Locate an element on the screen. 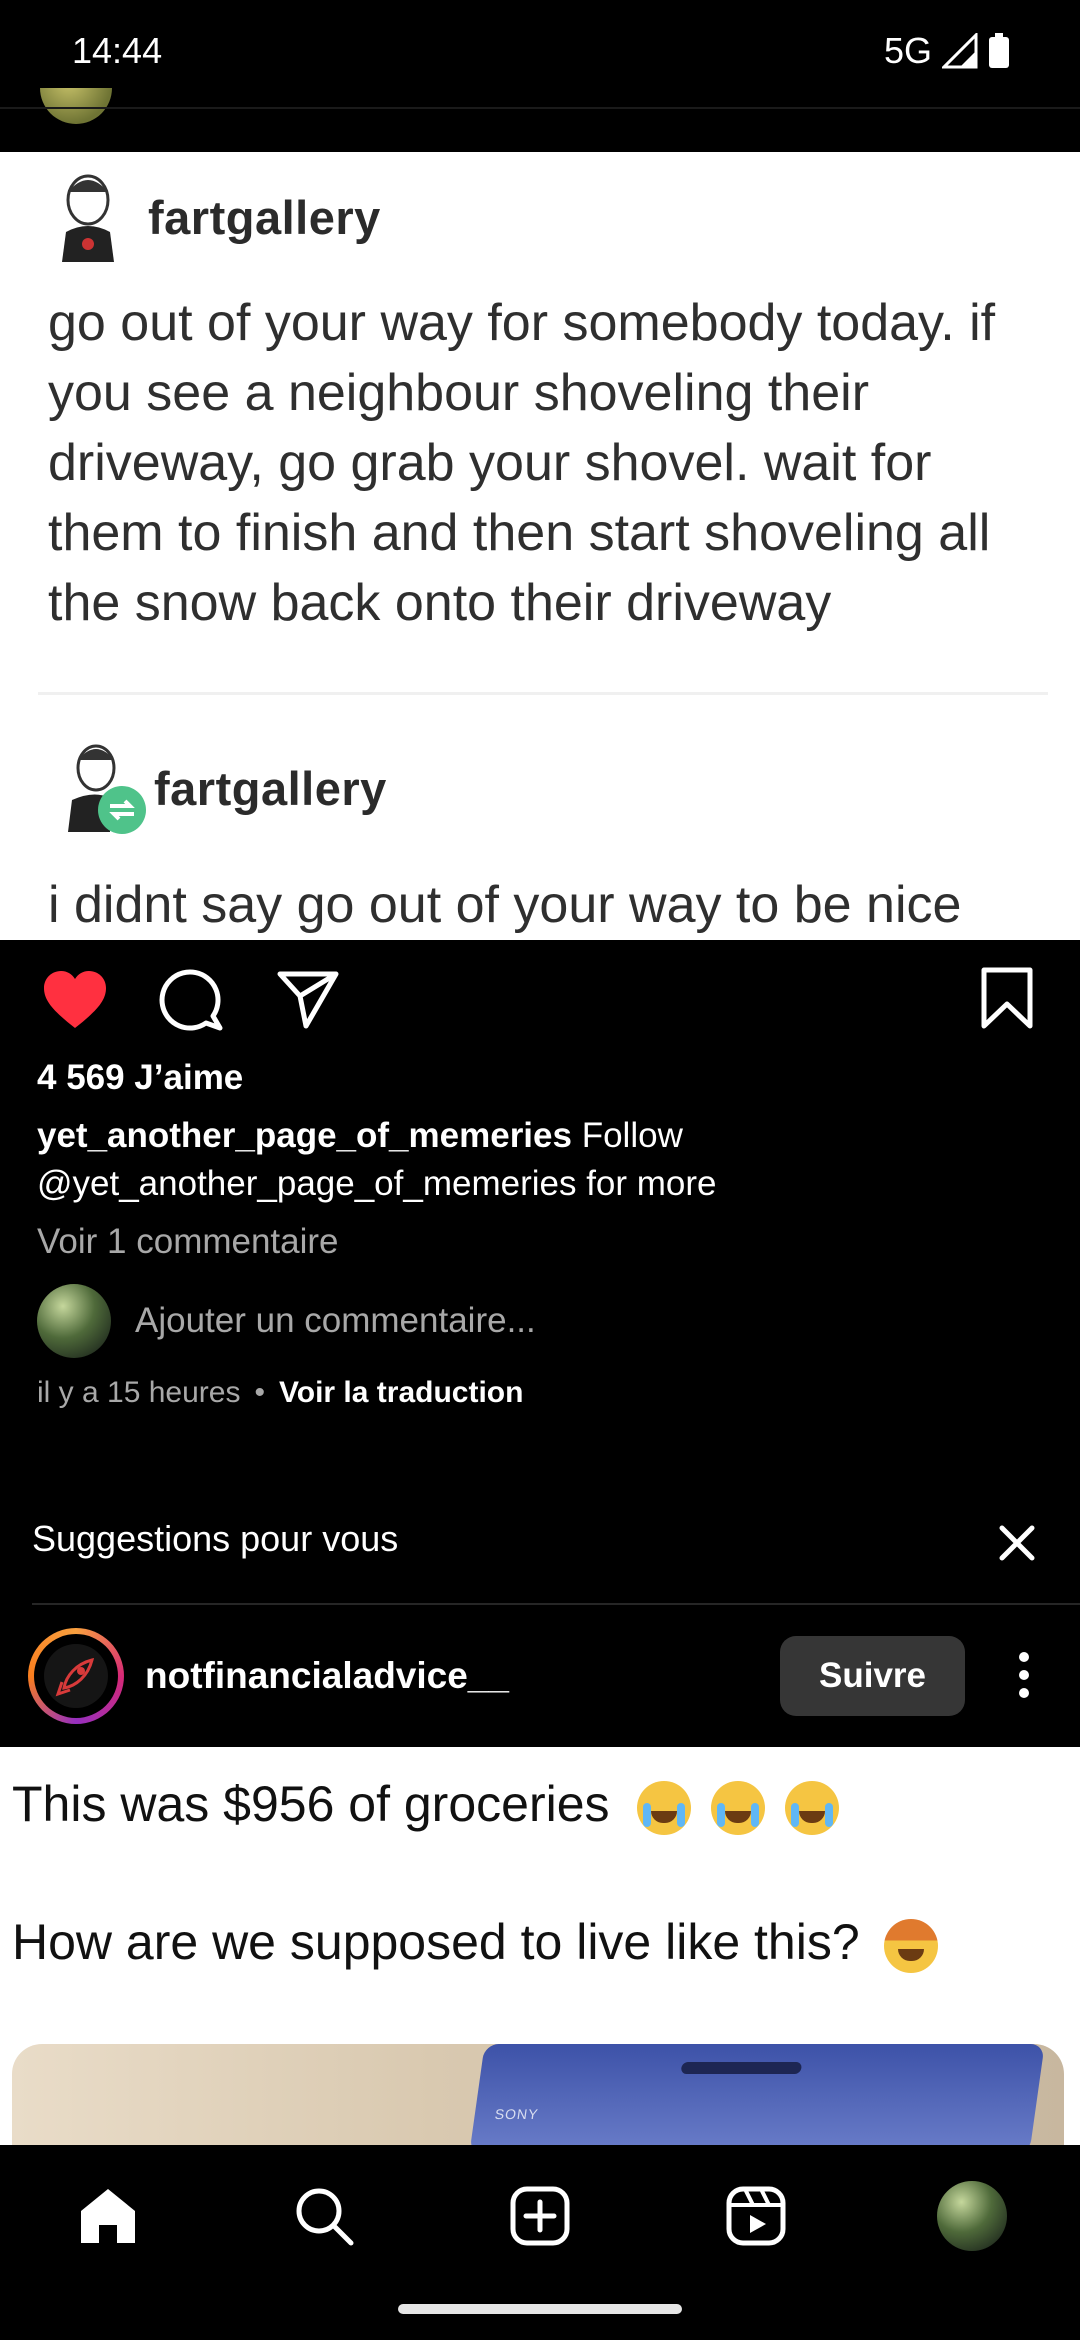 The height and width of the screenshot is (2340, 1080). meme-text-line: the snow back onto their driveway is located at coordinates (440, 603).